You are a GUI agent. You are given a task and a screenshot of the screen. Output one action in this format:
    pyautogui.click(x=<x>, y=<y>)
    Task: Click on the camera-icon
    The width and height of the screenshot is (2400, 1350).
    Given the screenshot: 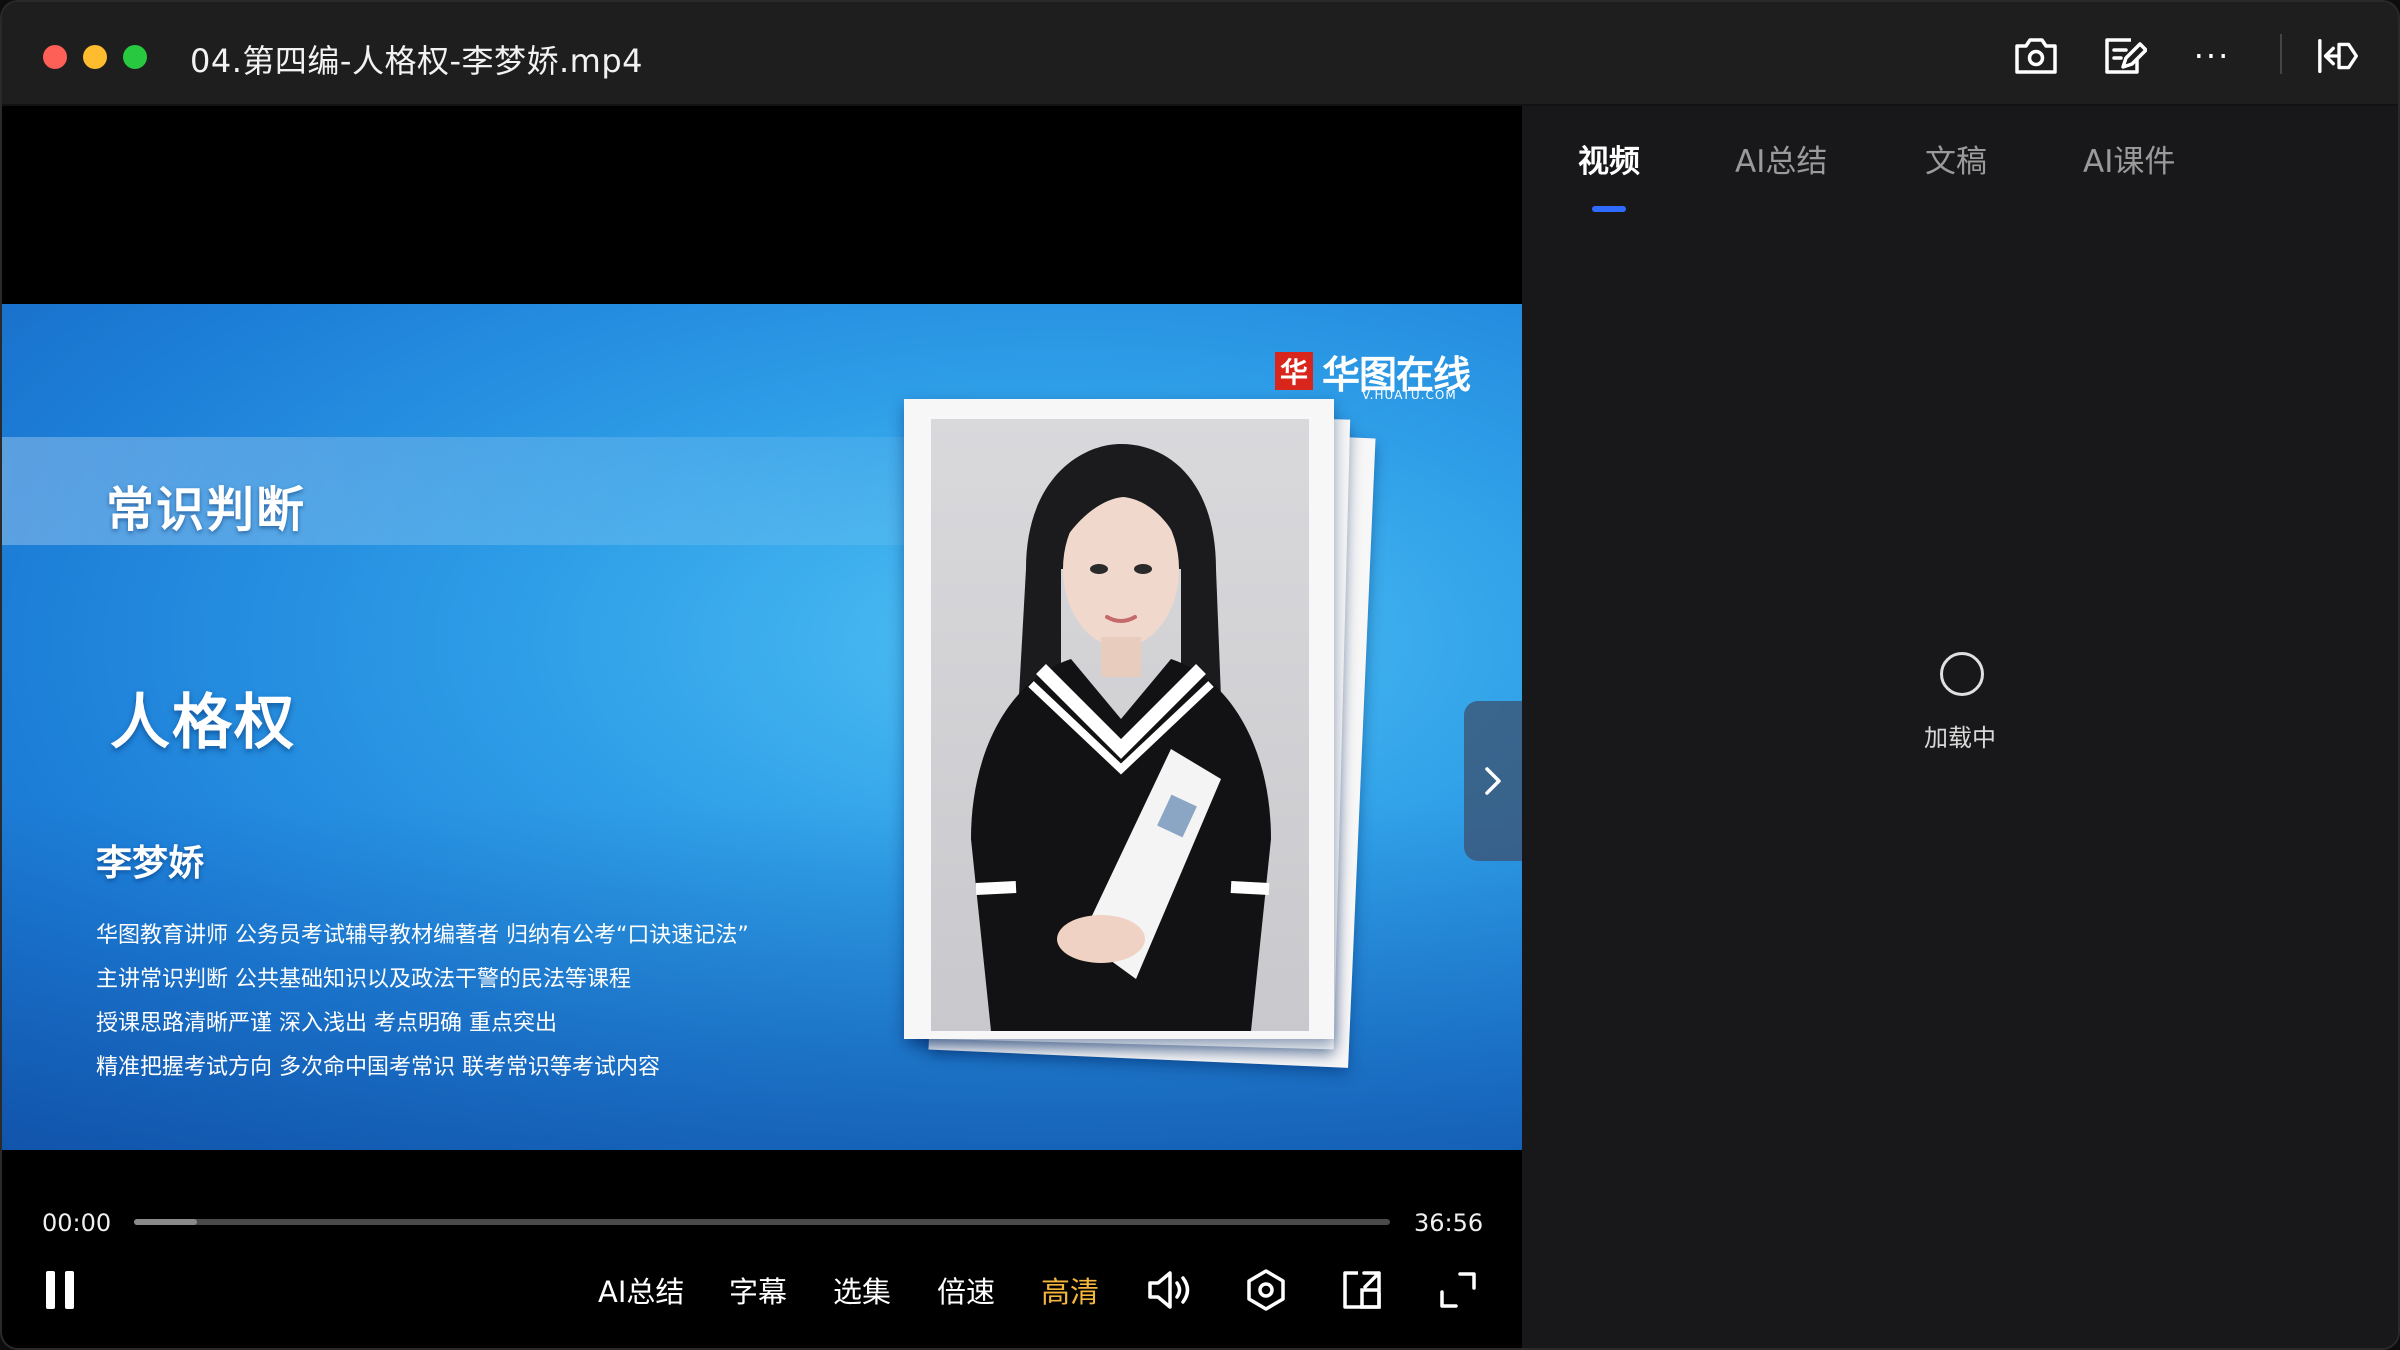 What is the action you would take?
    pyautogui.click(x=2036, y=56)
    